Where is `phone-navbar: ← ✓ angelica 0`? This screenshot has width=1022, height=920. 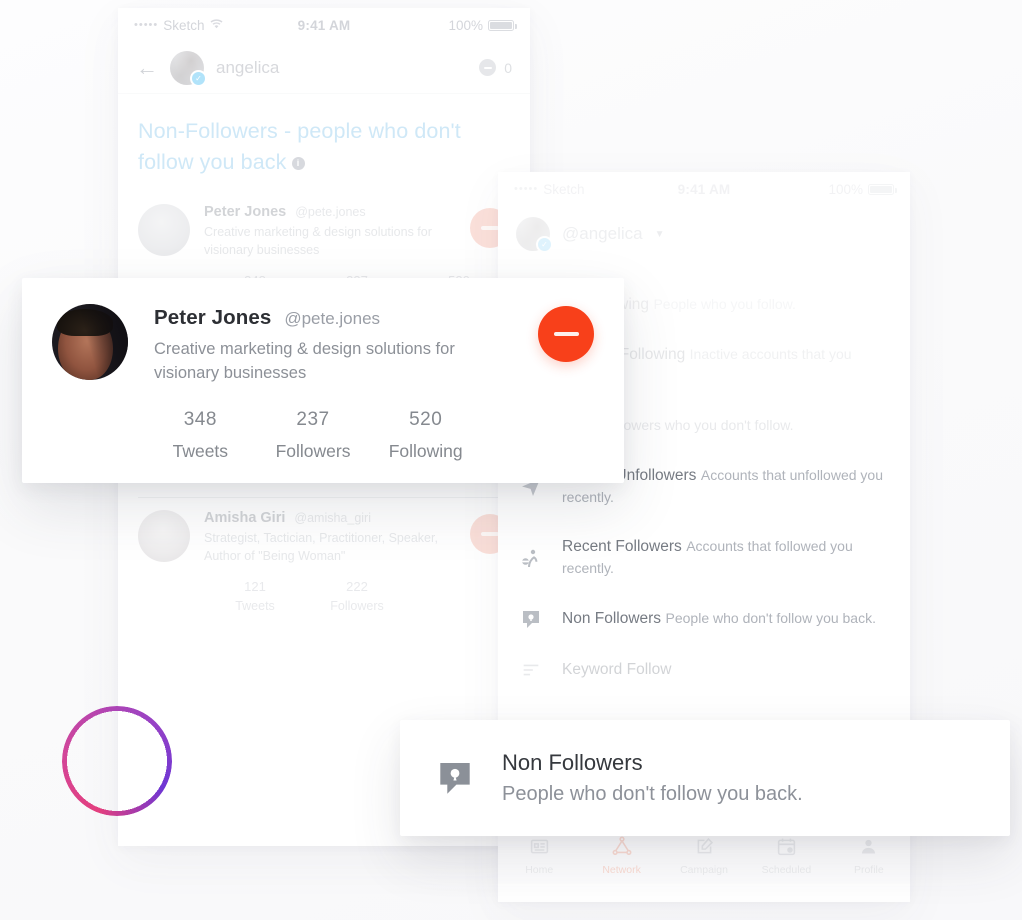
phone-navbar: ← ✓ angelica 0 is located at coordinates (324, 68).